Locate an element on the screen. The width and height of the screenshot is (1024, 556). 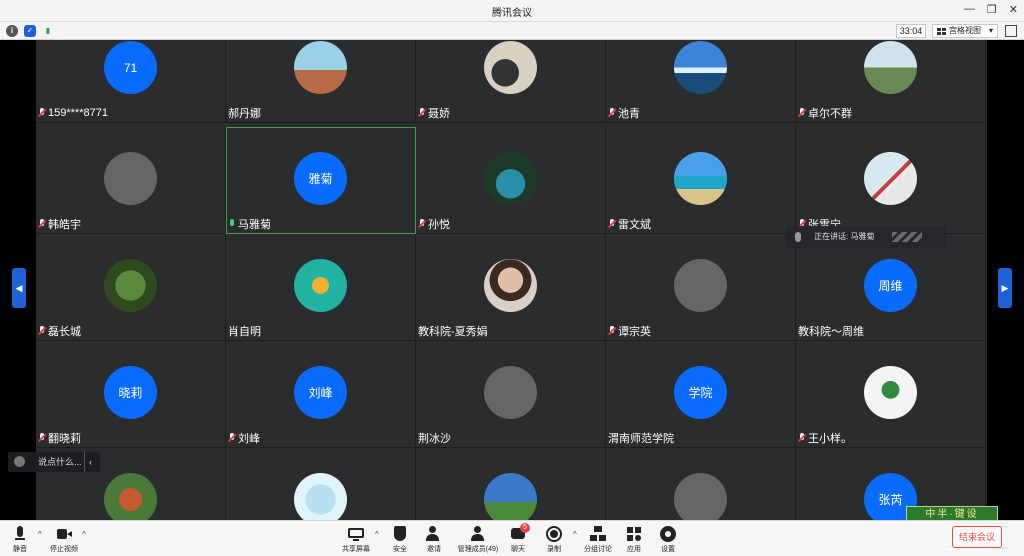
collapse-chat-icon: ‹ is located at coordinates (90, 462).